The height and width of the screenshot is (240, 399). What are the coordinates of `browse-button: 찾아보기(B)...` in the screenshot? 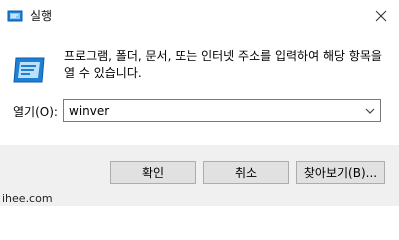 It's located at (340, 172).